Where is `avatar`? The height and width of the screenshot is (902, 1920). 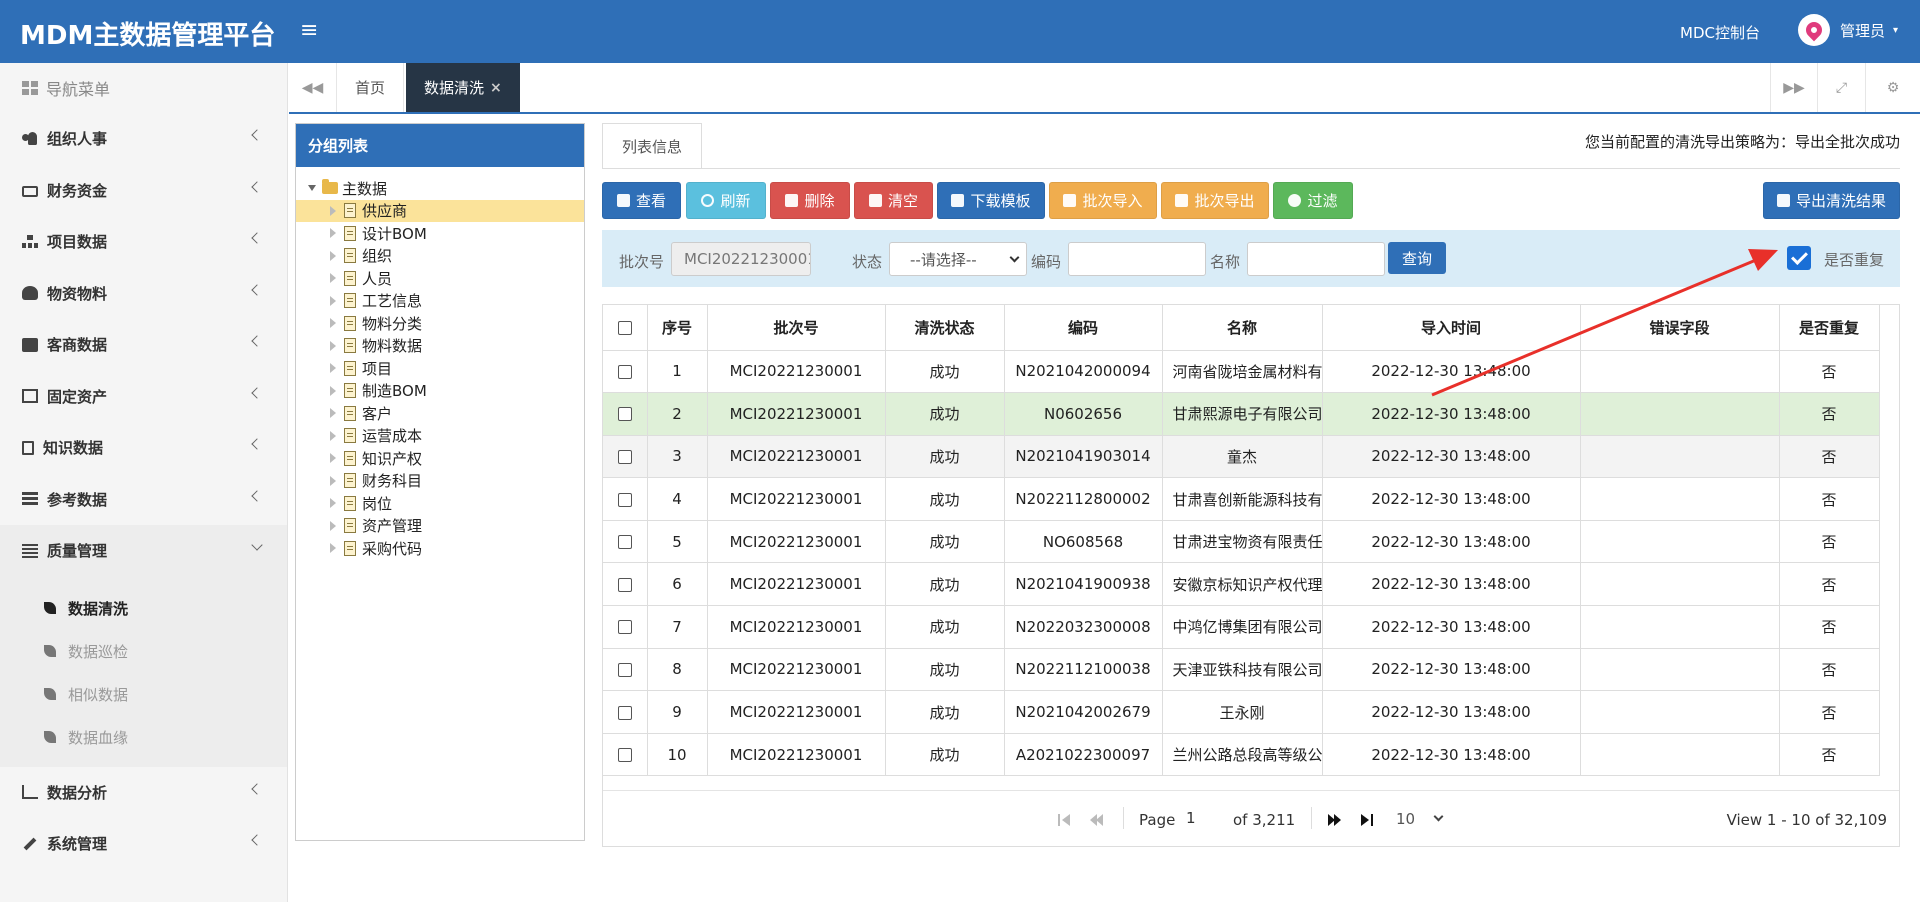 avatar is located at coordinates (1814, 30).